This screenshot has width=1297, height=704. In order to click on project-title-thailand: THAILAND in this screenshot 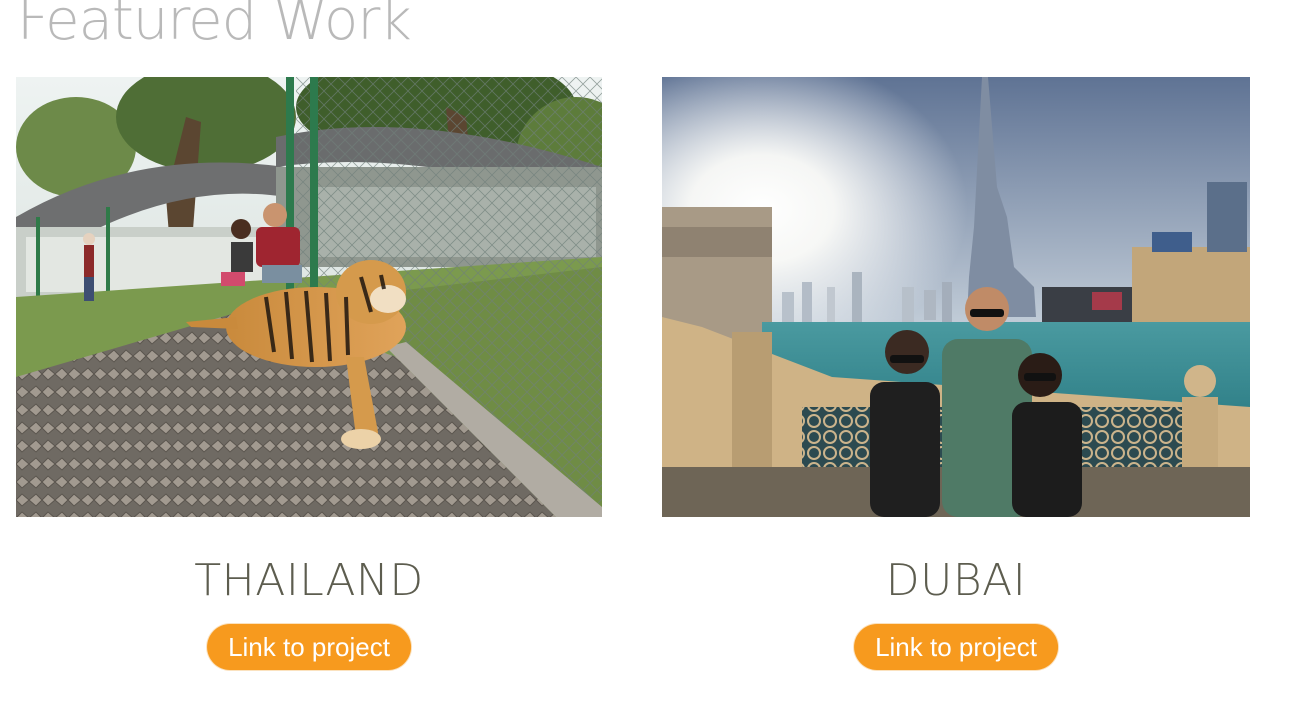, I will do `click(309, 580)`.